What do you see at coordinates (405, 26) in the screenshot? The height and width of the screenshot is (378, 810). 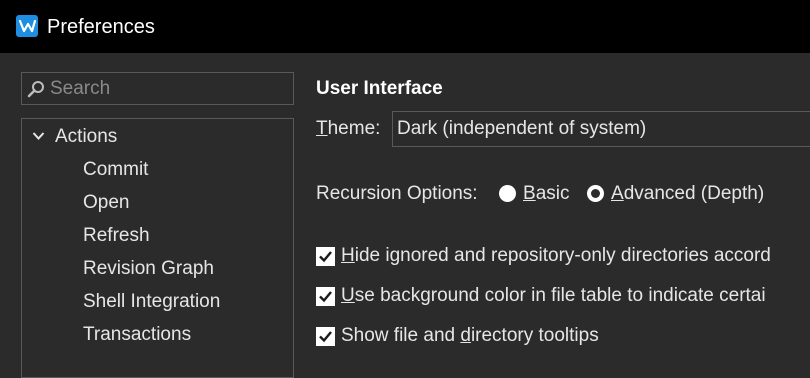 I see `title-bar: Preferences` at bounding box center [405, 26].